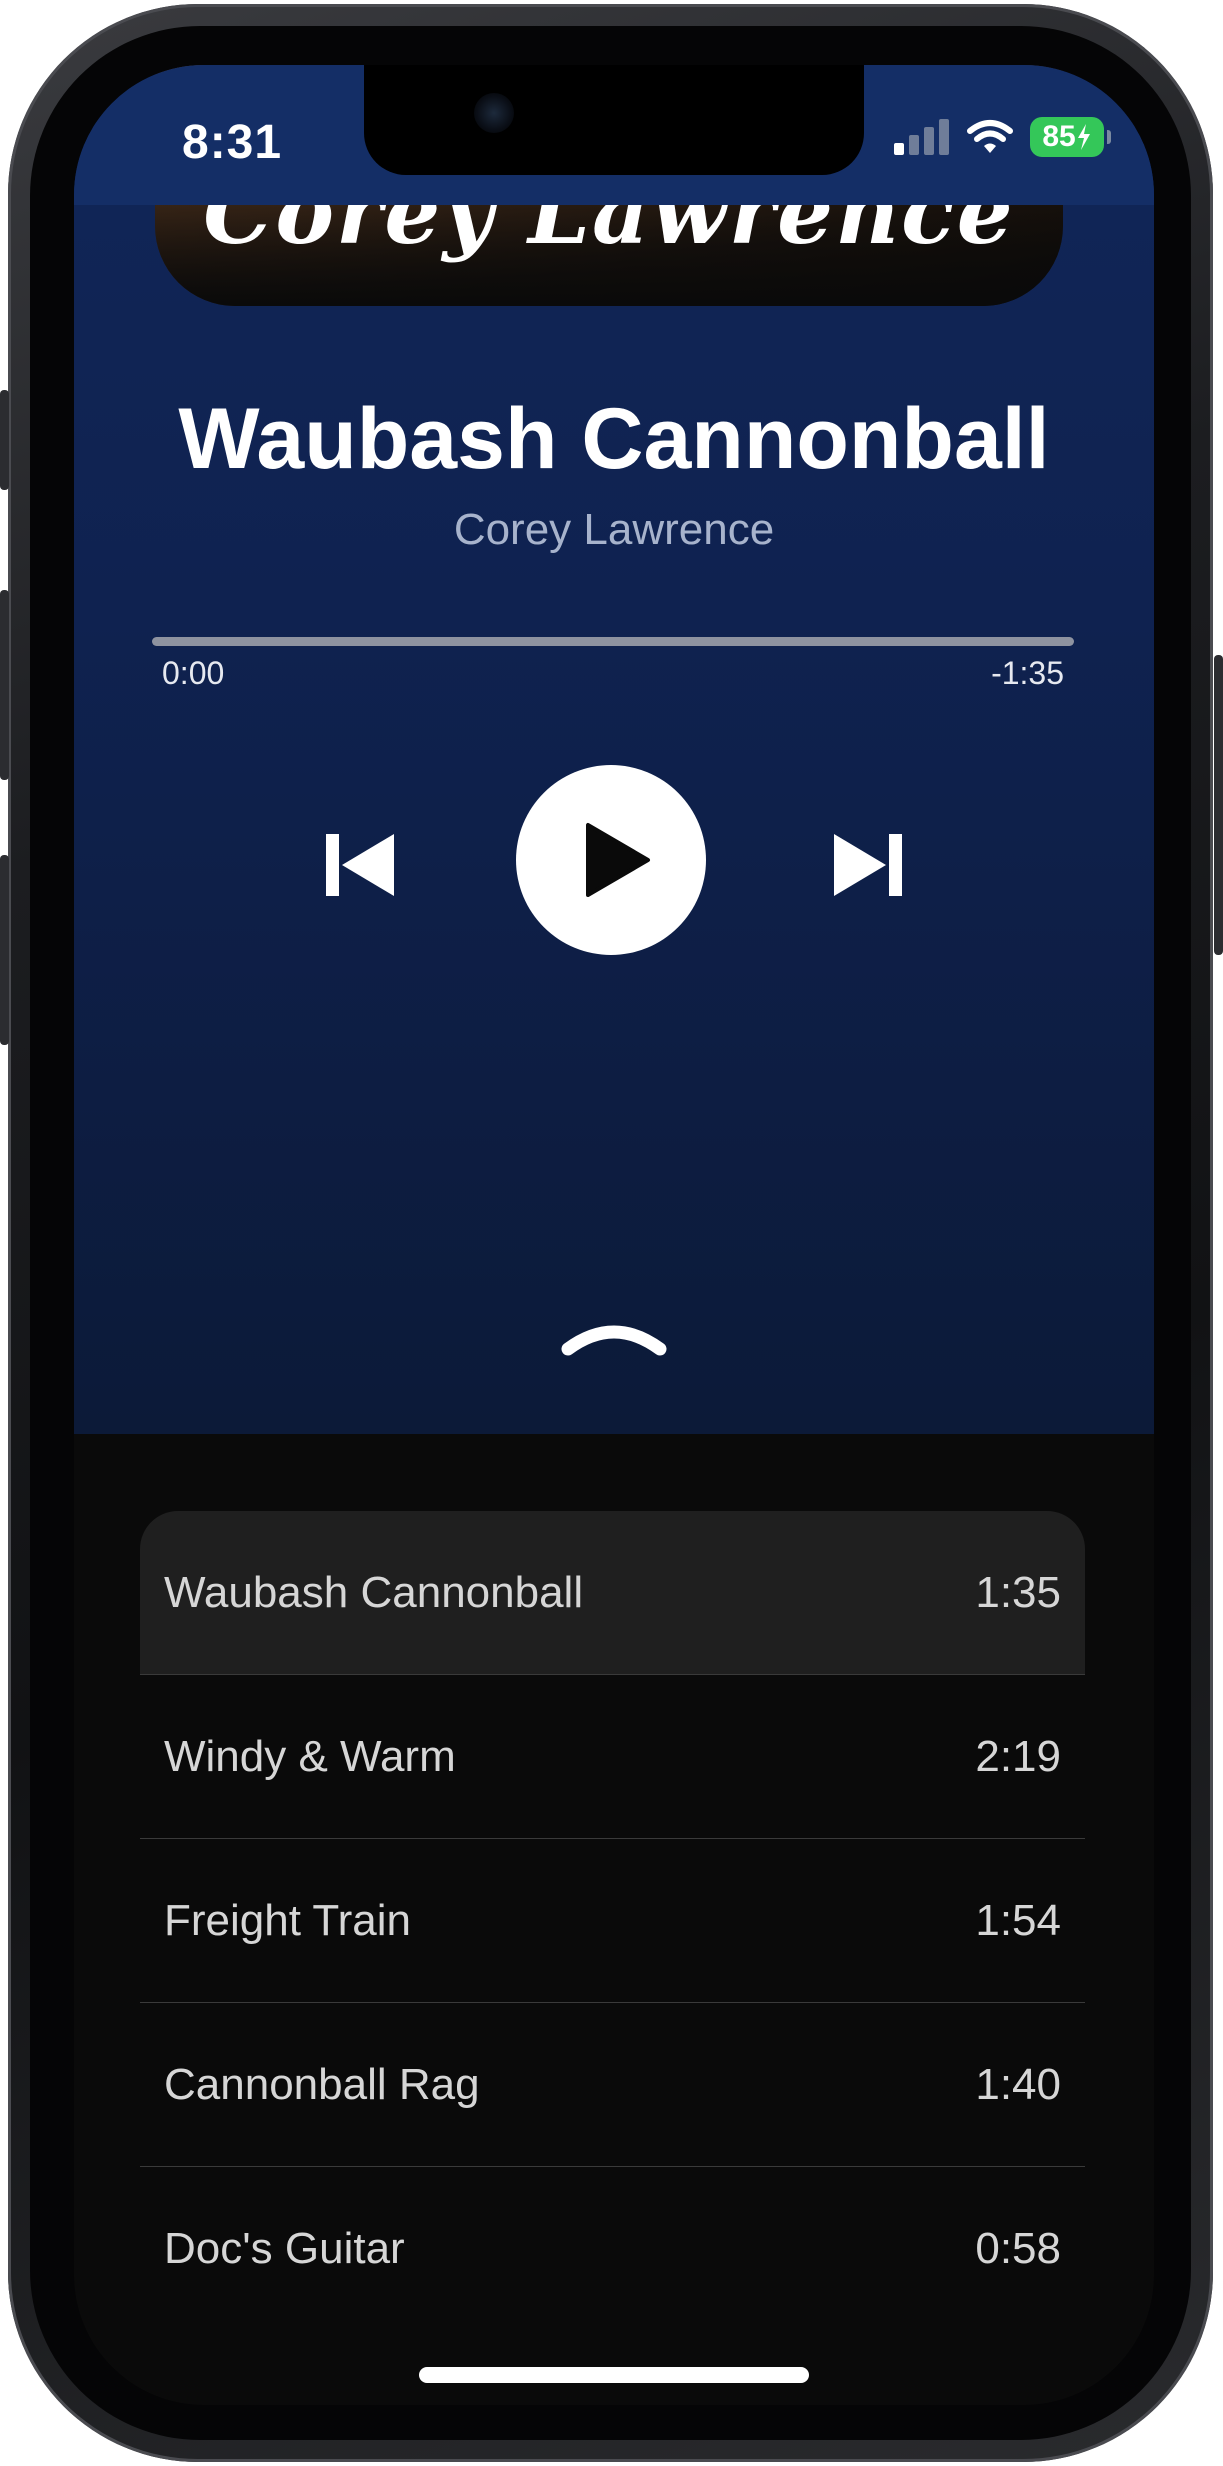  I want to click on track-duration: 2:19, so click(1018, 1756).